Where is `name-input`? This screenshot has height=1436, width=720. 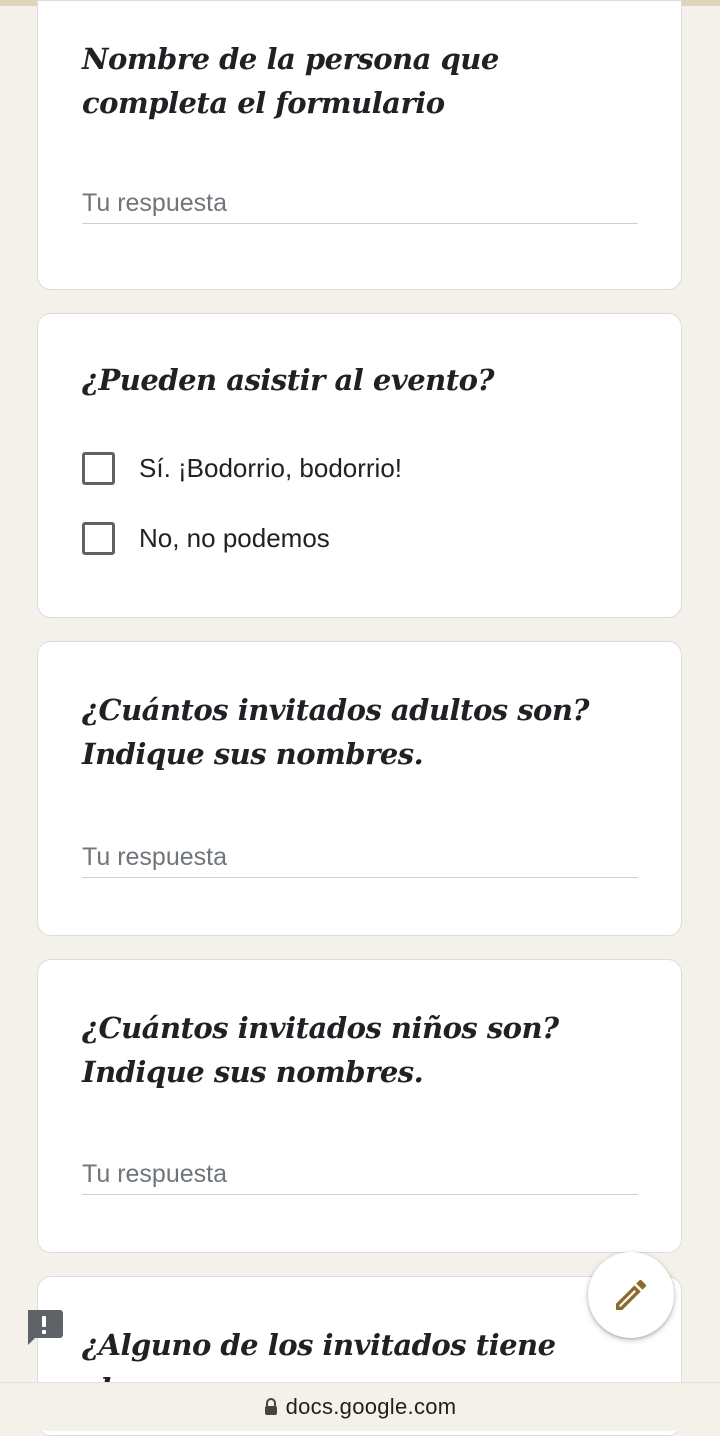 name-input is located at coordinates (360, 203).